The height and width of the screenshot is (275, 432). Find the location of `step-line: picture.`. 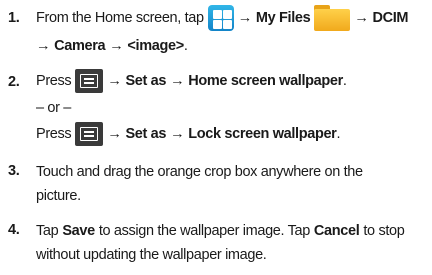

step-line: picture. is located at coordinates (58, 196).